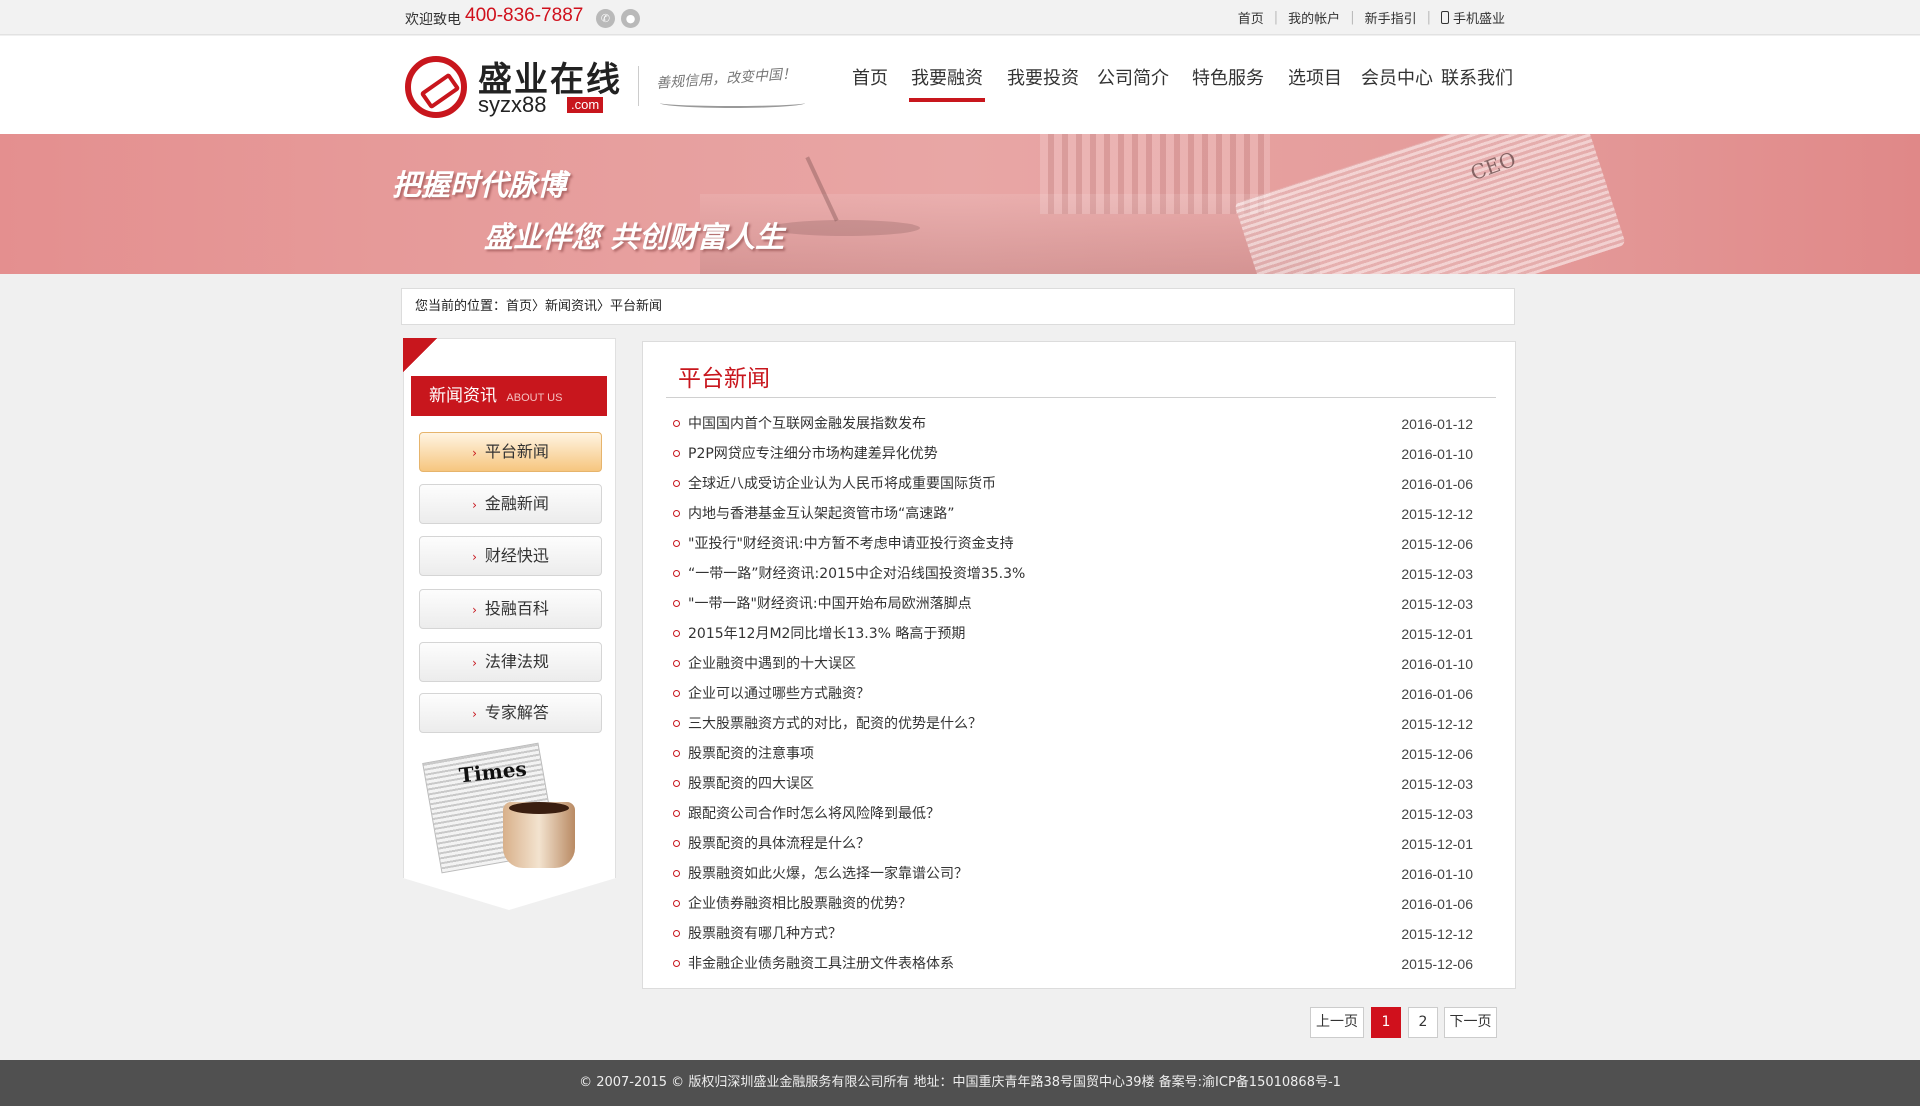  I want to click on sidebar-item-finance-flash: › 财经快迅, so click(510, 556).